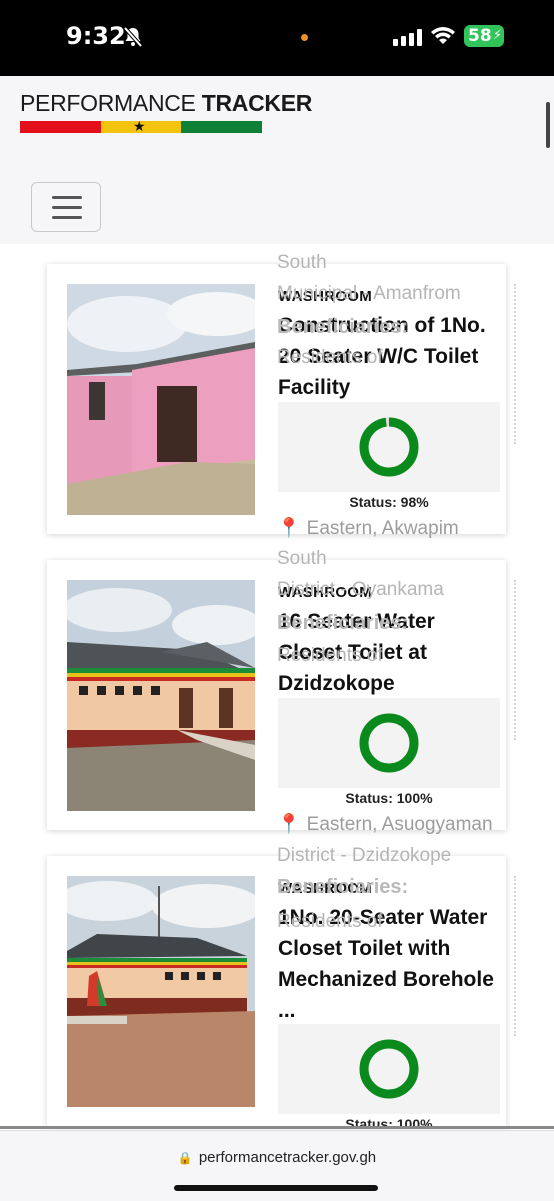  What do you see at coordinates (382, 528) in the screenshot?
I see `location-text: Eastern, Akwapim` at bounding box center [382, 528].